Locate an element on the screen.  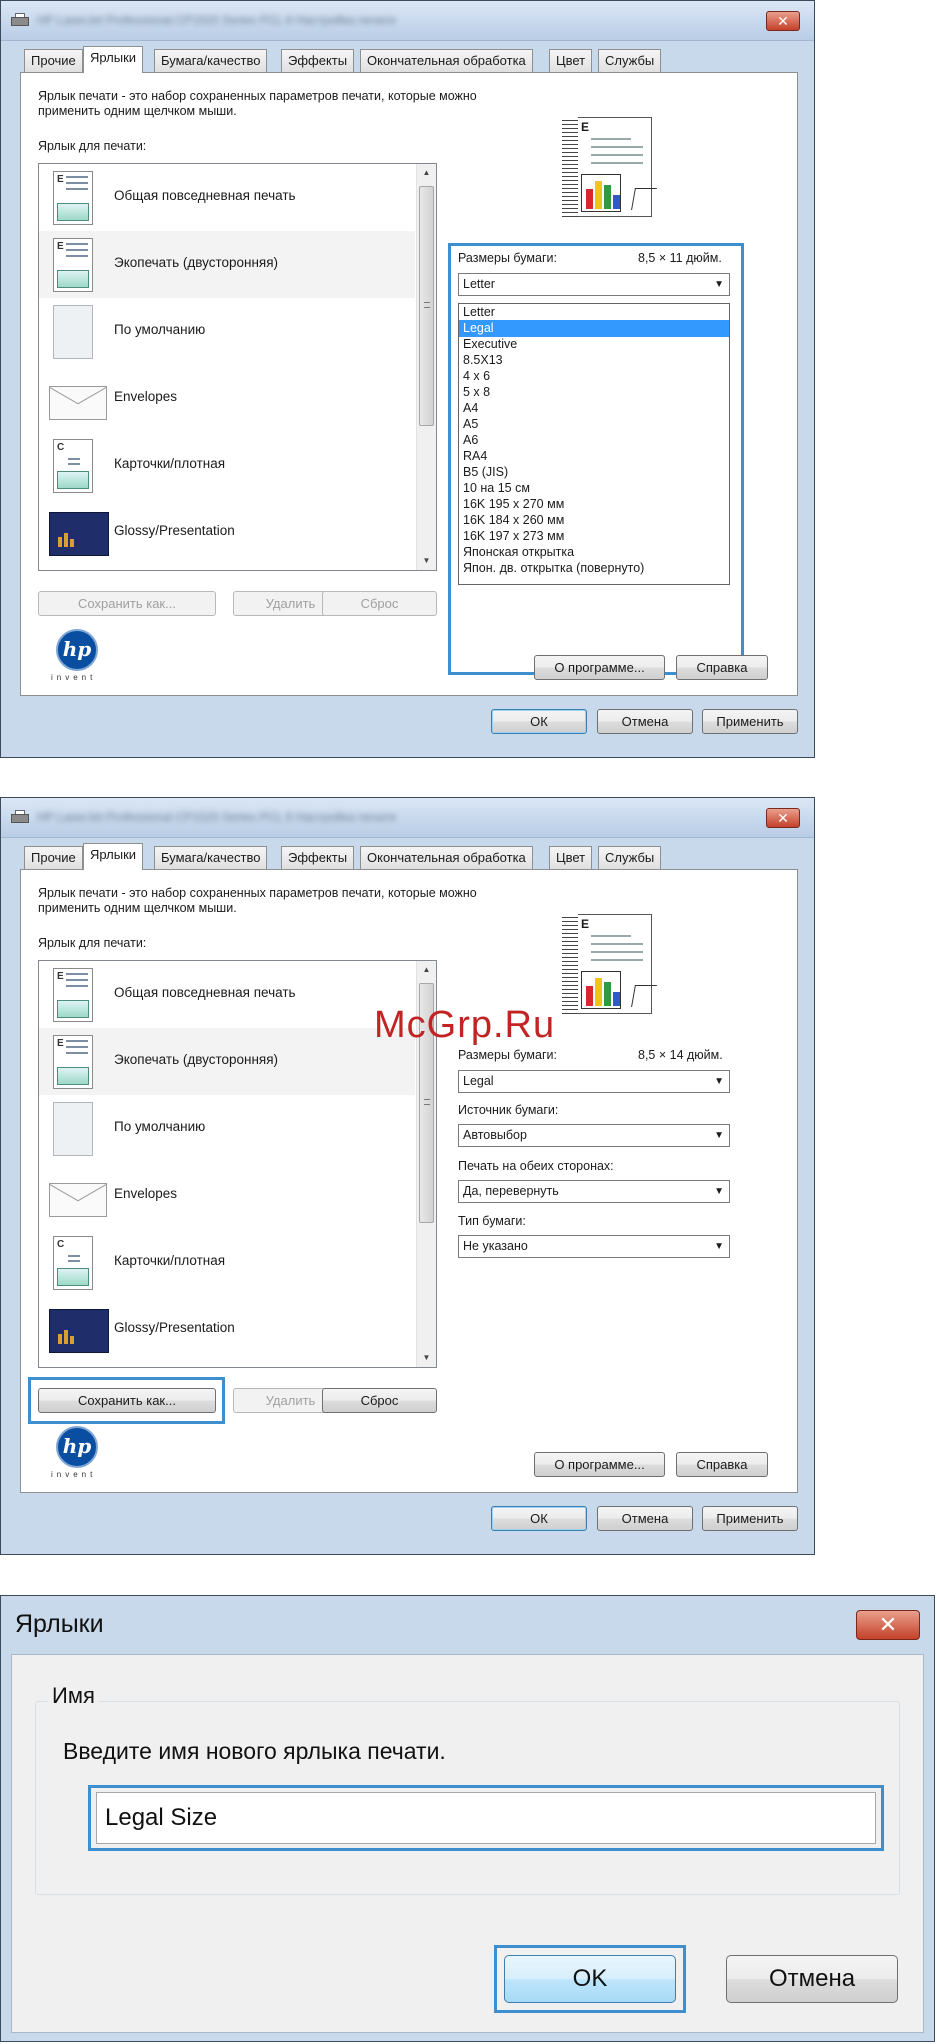
paper-source-select: Автовыбор ▼ is located at coordinates (594, 1135).